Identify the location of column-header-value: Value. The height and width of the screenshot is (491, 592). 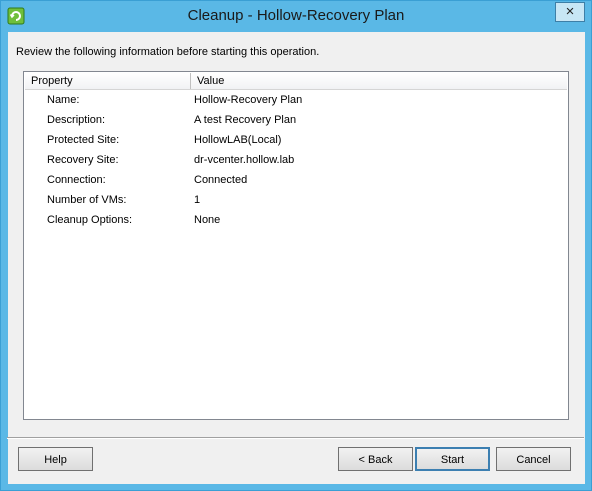
(379, 81).